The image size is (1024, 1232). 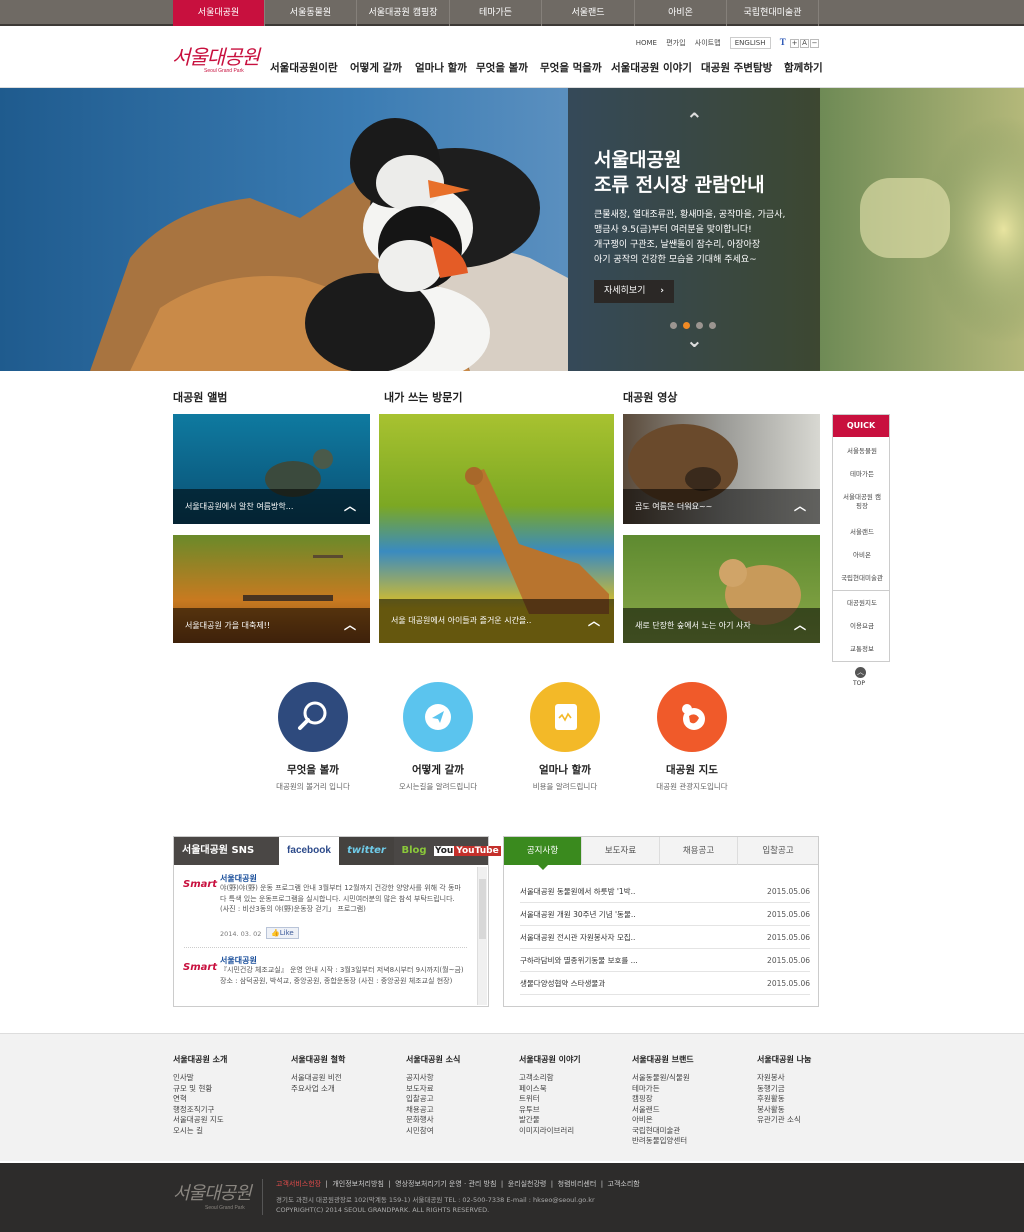 What do you see at coordinates (358, 1184) in the screenshot?
I see `footer-link-privacy: 개인정보처리방침` at bounding box center [358, 1184].